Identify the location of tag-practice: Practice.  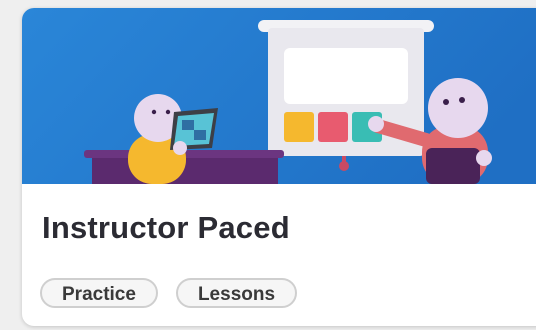
(99, 293).